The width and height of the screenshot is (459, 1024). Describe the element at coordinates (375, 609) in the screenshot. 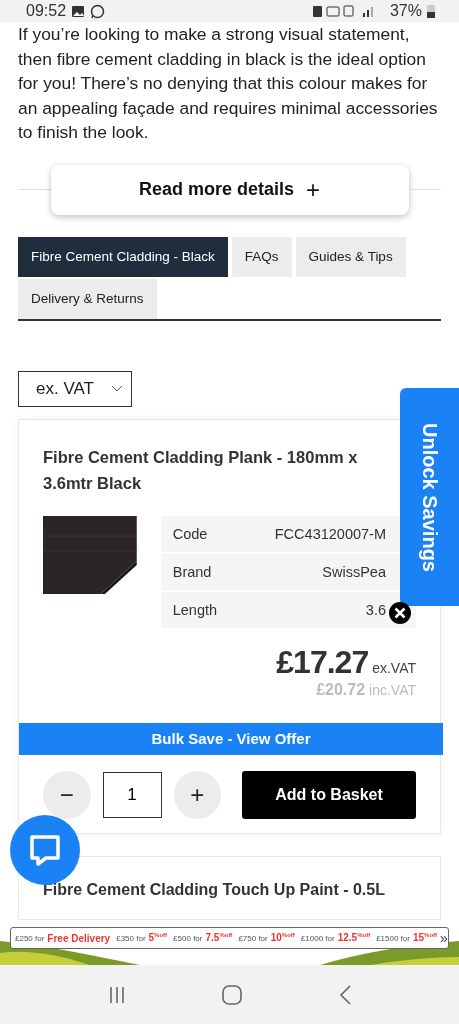

I see `spec-value: 3.6` at that location.